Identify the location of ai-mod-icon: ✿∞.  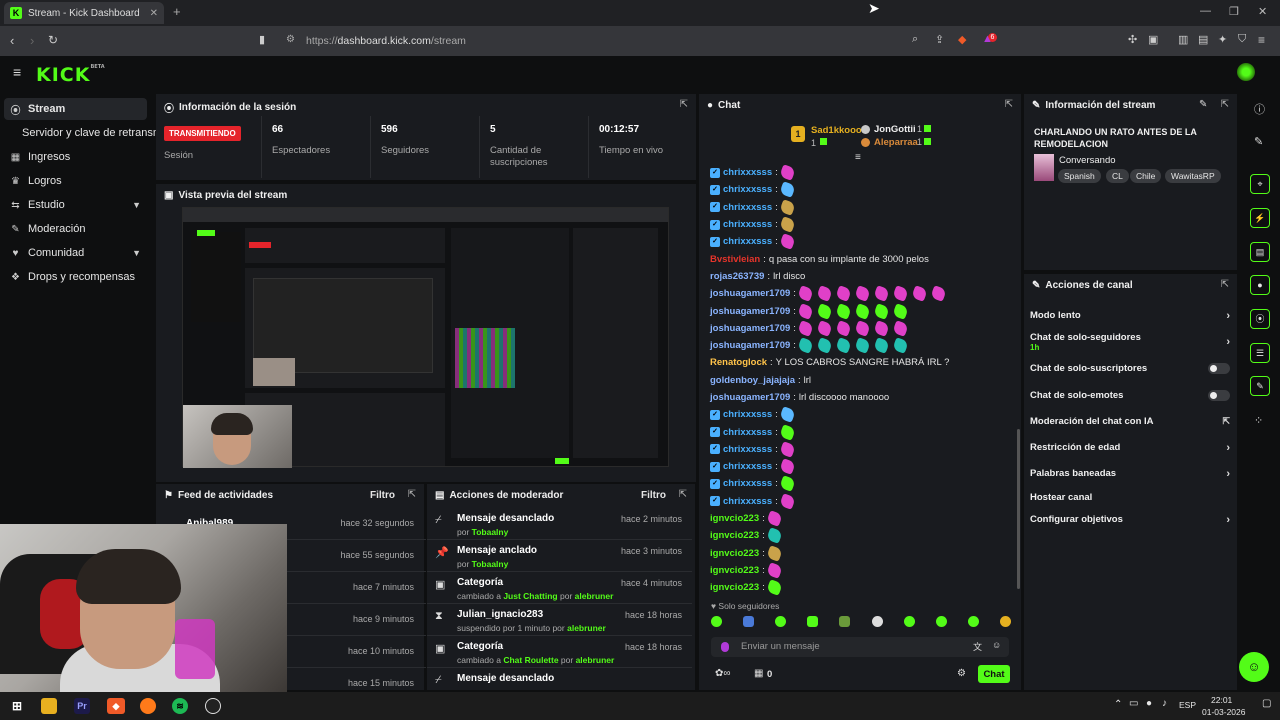
(723, 673).